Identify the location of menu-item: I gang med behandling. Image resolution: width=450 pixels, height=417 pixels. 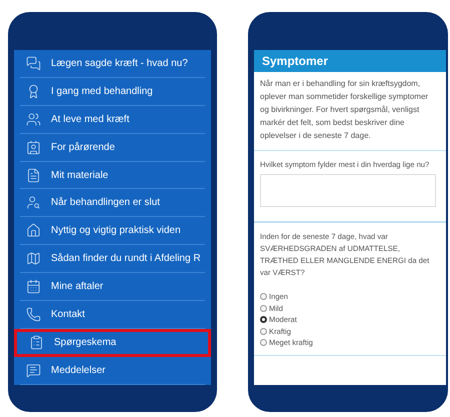
(112, 92).